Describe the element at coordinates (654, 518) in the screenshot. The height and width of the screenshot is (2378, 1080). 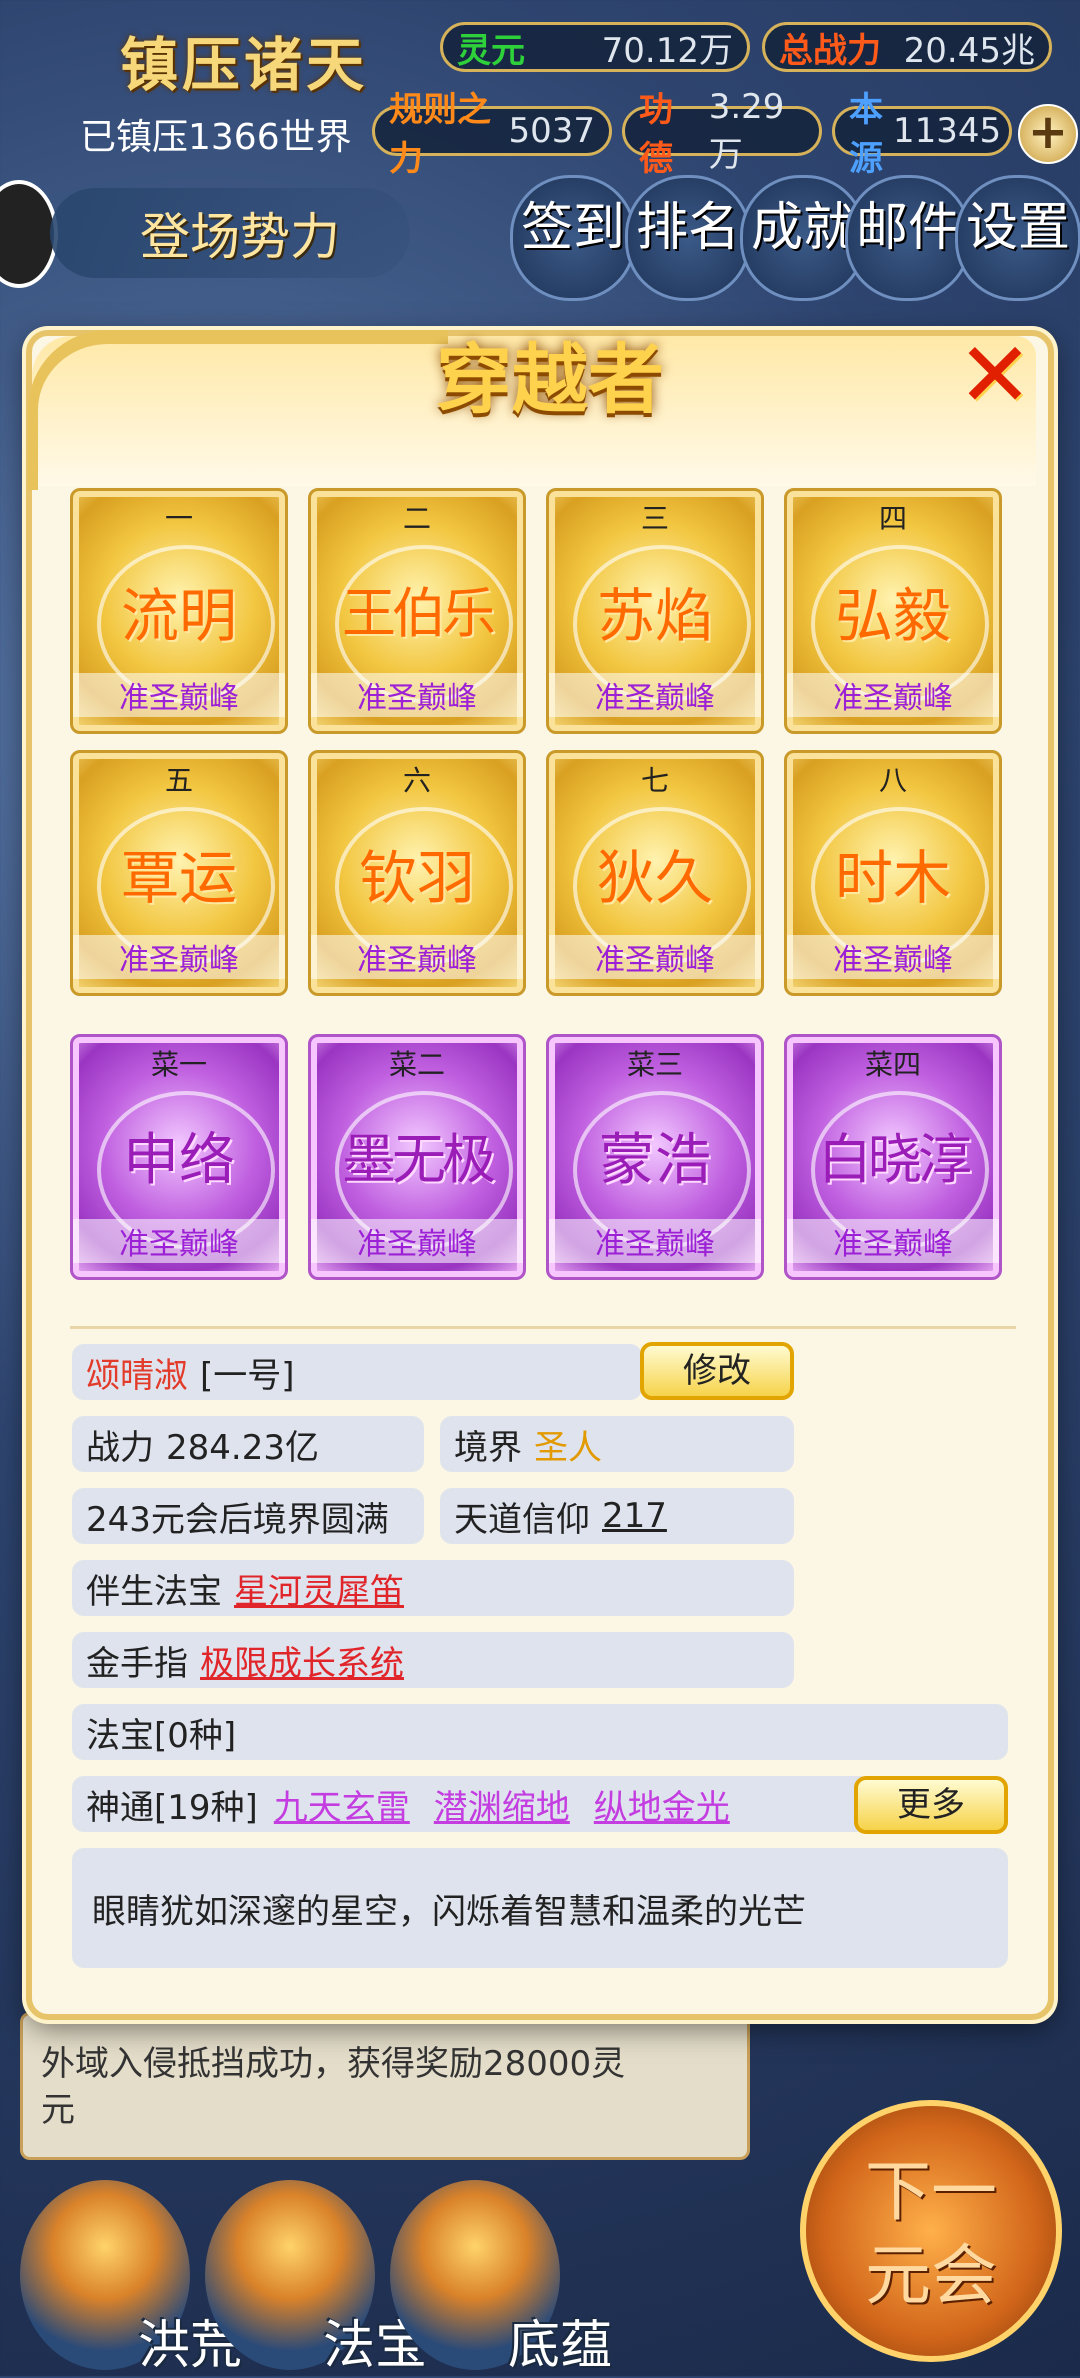
I see `card-number: 三` at that location.